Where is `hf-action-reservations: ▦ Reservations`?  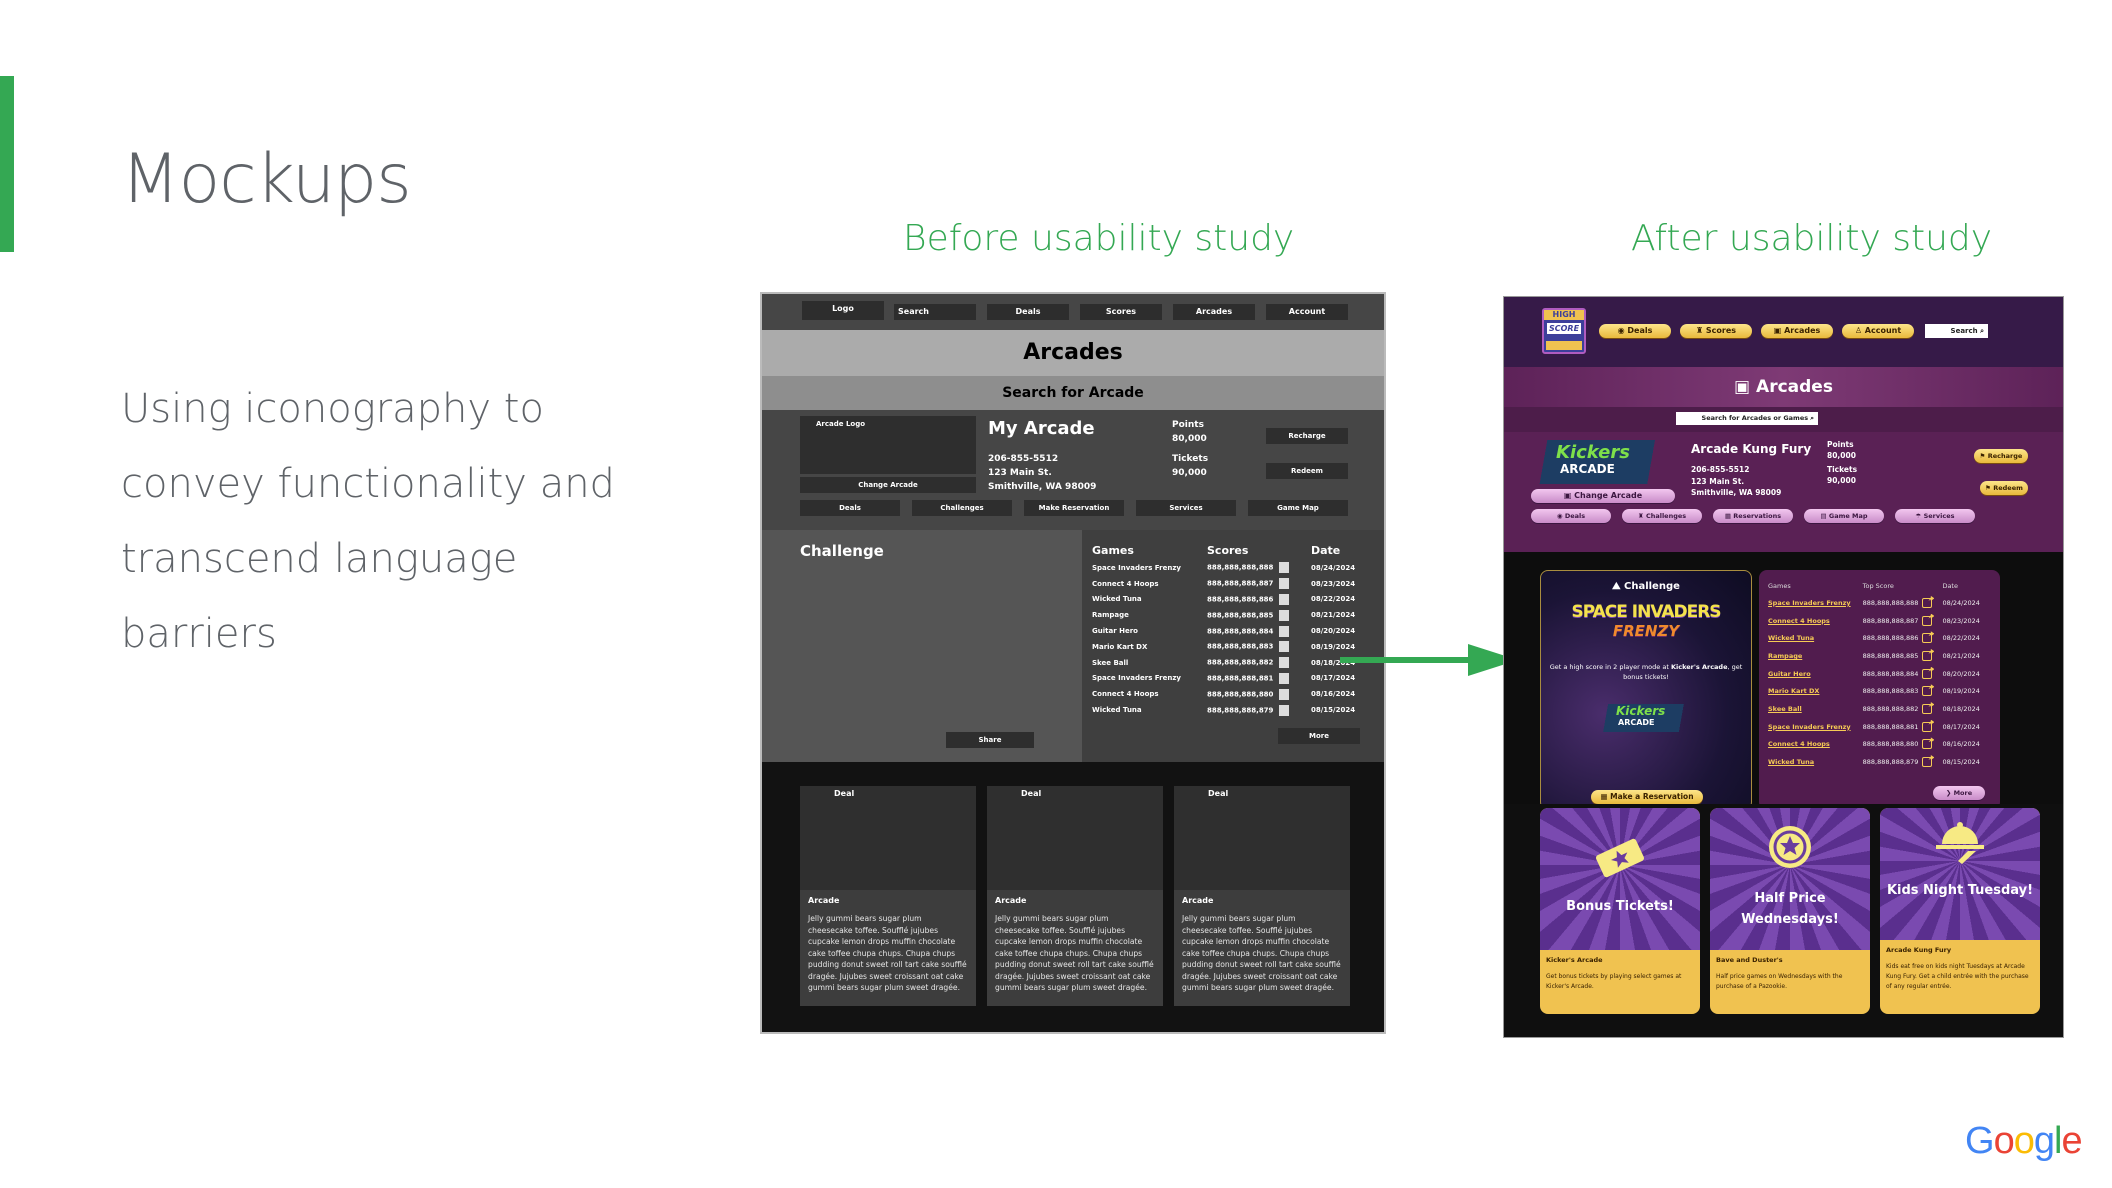
hf-action-reservations: ▦ Reservations is located at coordinates (1753, 516).